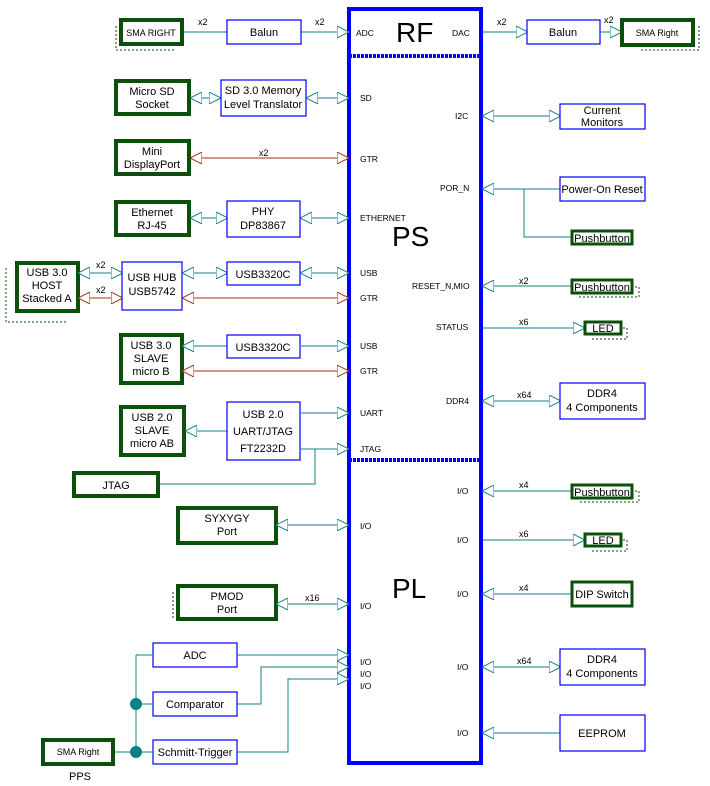 Image resolution: width=710 pixels, height=786 pixels. Describe the element at coordinates (602, 408) in the screenshot. I see `ddr4-ps-label-2: 4 Components` at that location.